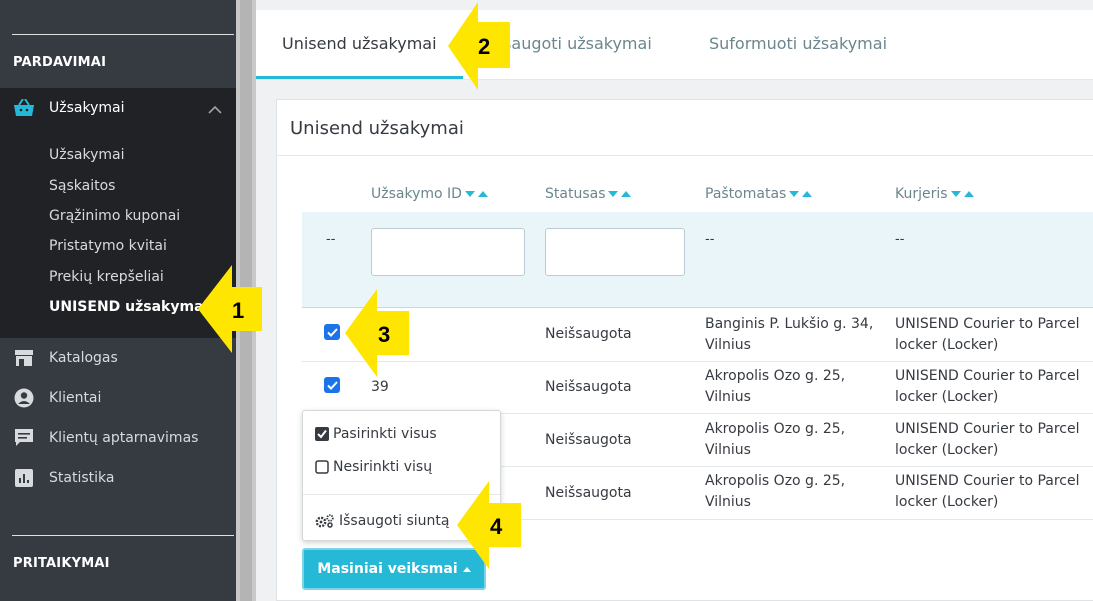 Image resolution: width=1093 pixels, height=601 pixels. I want to click on sidebar-item-orders: Užsakymai, so click(68, 108).